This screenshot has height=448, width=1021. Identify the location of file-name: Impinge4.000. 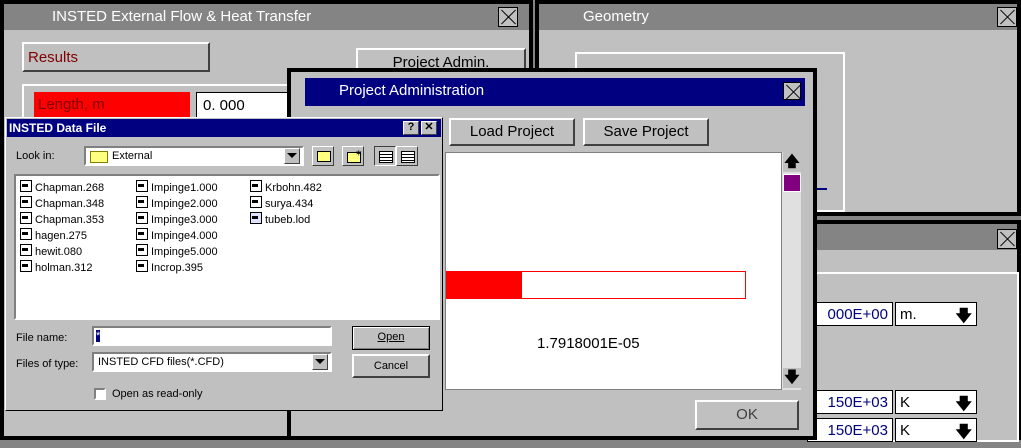
(184, 236).